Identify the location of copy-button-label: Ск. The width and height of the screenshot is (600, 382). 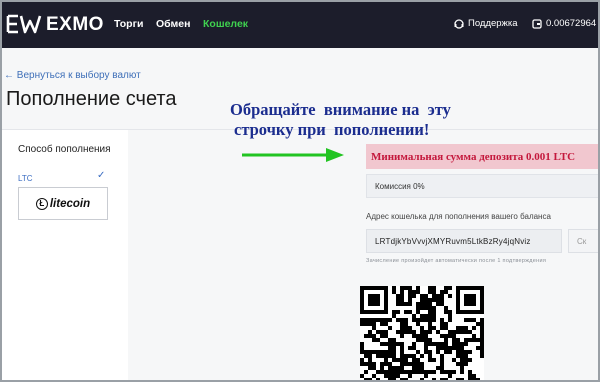
(582, 241).